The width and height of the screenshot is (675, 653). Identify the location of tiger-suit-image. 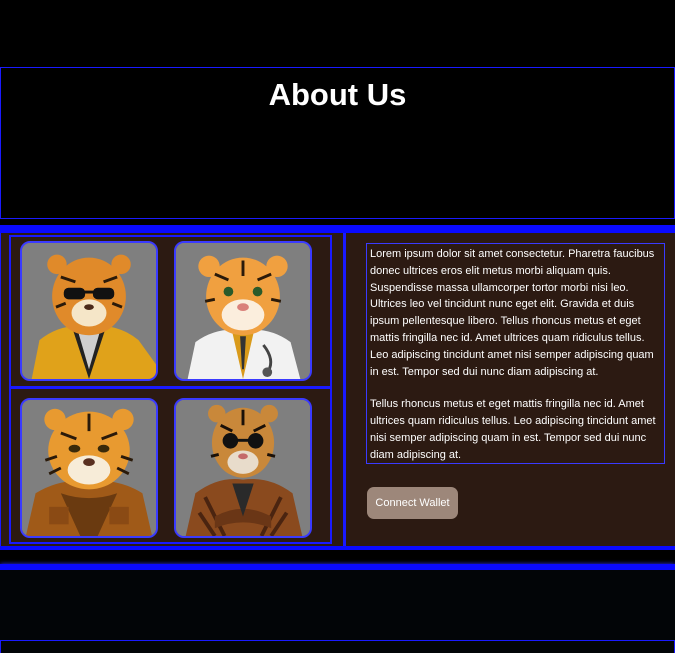
(243, 468).